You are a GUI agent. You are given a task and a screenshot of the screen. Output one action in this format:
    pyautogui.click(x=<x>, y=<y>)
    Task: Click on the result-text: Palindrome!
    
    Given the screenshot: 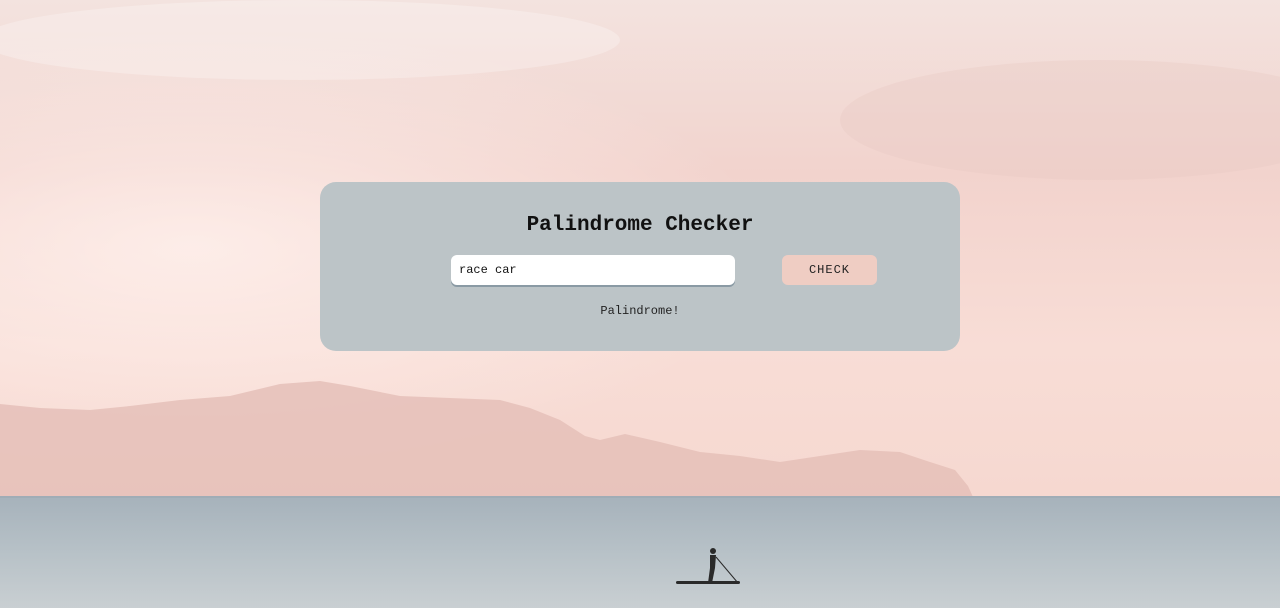 What is the action you would take?
    pyautogui.click(x=640, y=311)
    